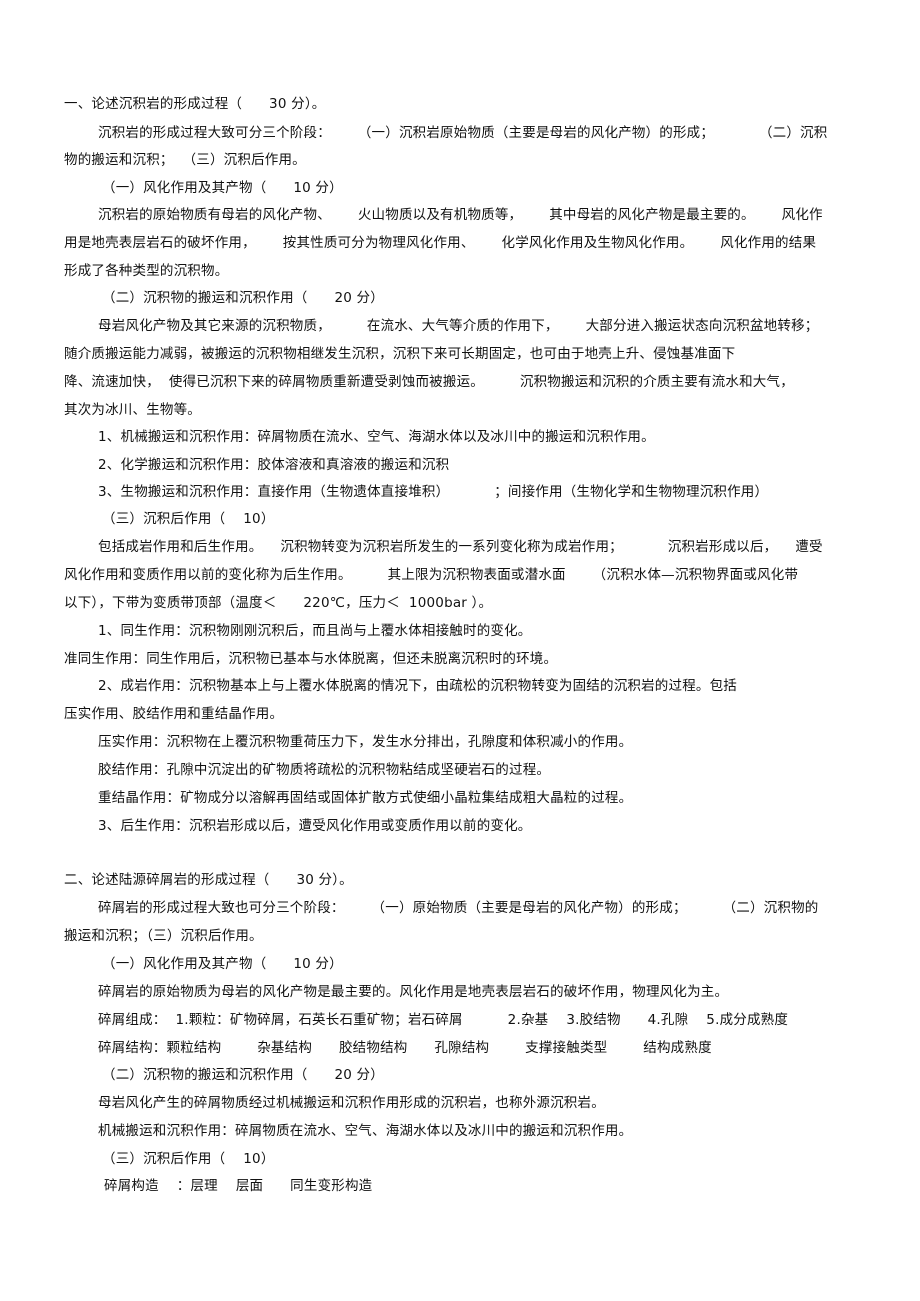  I want to click on paragraph-line: 以下），下带为变质带顶部（温度＜ 220℃，压力＜ 1000bar ）。, so click(278, 603).